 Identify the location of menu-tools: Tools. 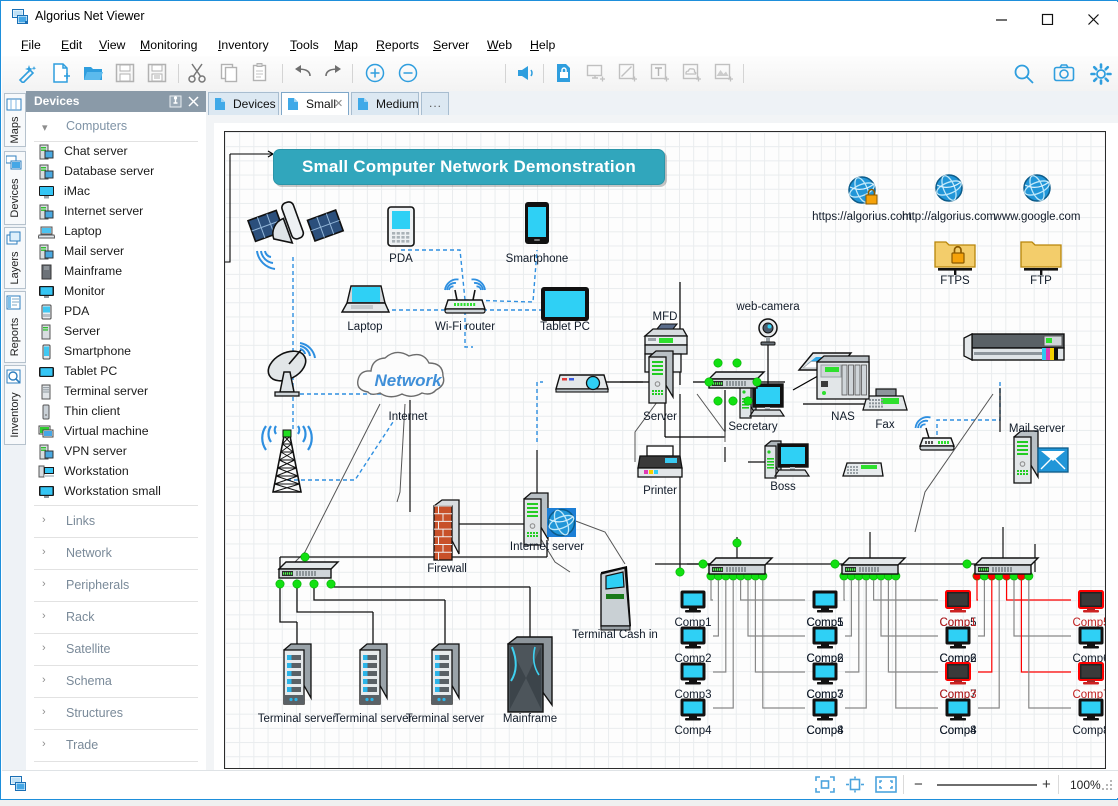
(304, 45).